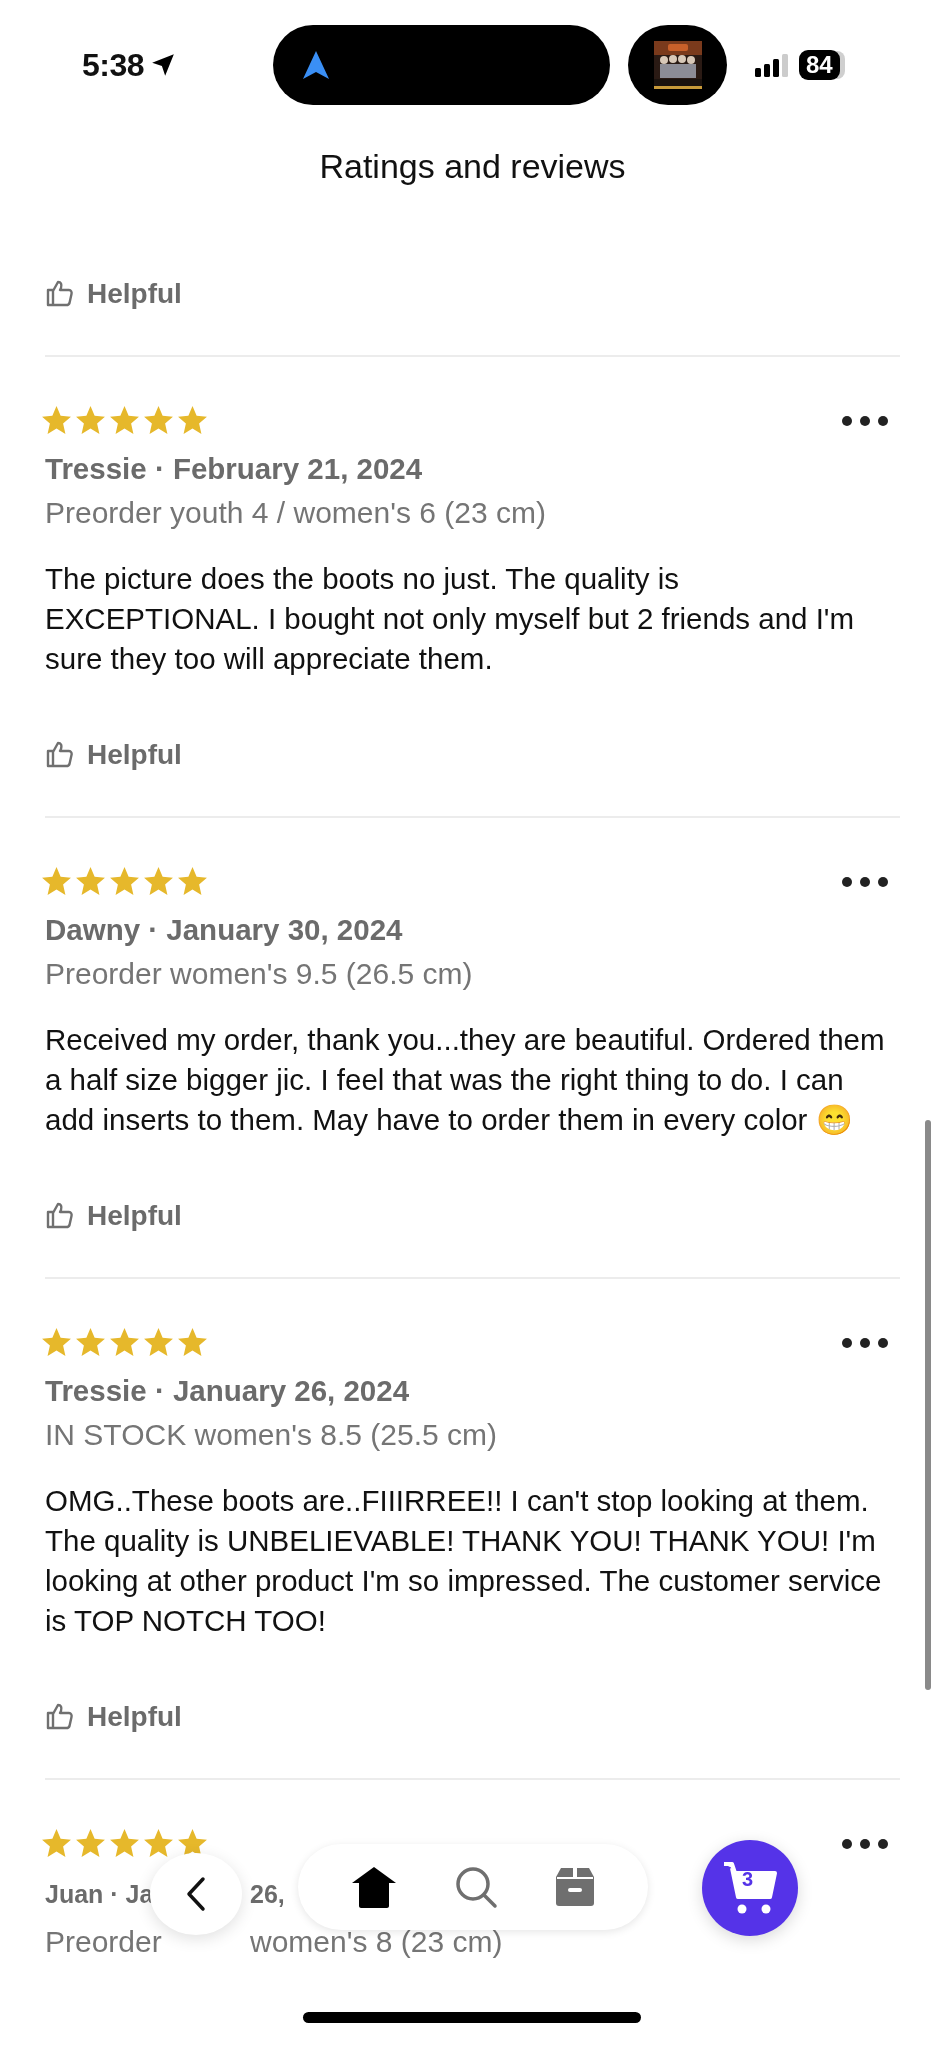  I want to click on home-icon, so click(373, 1887).